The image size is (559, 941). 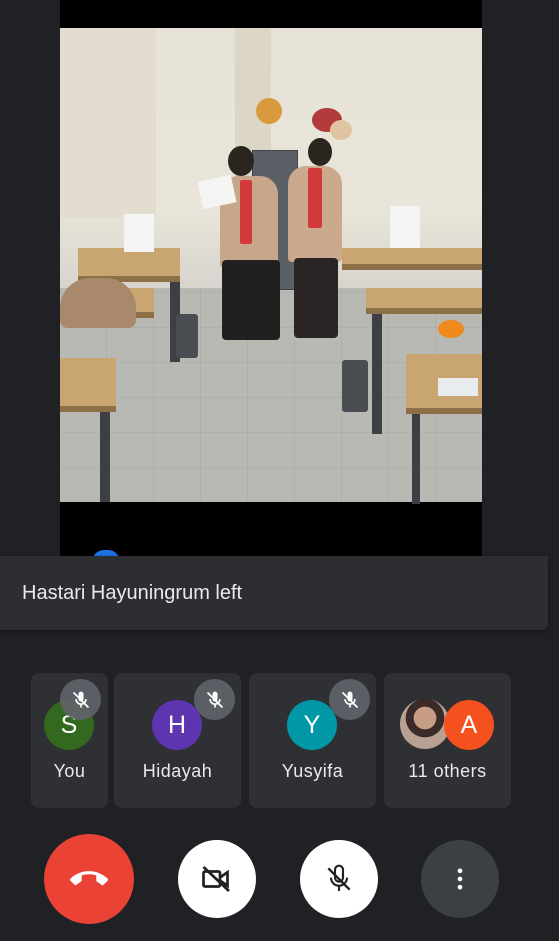 I want to click on microphone-toggle-button, so click(x=339, y=879).